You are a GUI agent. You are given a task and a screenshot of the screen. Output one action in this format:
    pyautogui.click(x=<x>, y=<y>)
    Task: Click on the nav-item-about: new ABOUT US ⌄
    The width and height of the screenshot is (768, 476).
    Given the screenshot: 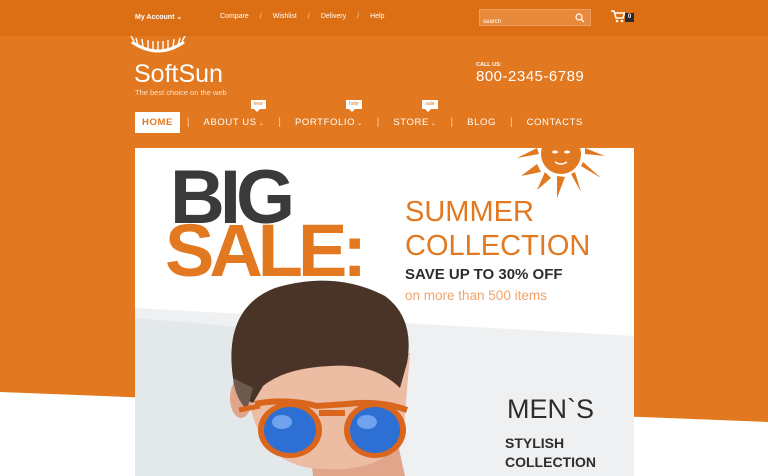 What is the action you would take?
    pyautogui.click(x=234, y=116)
    